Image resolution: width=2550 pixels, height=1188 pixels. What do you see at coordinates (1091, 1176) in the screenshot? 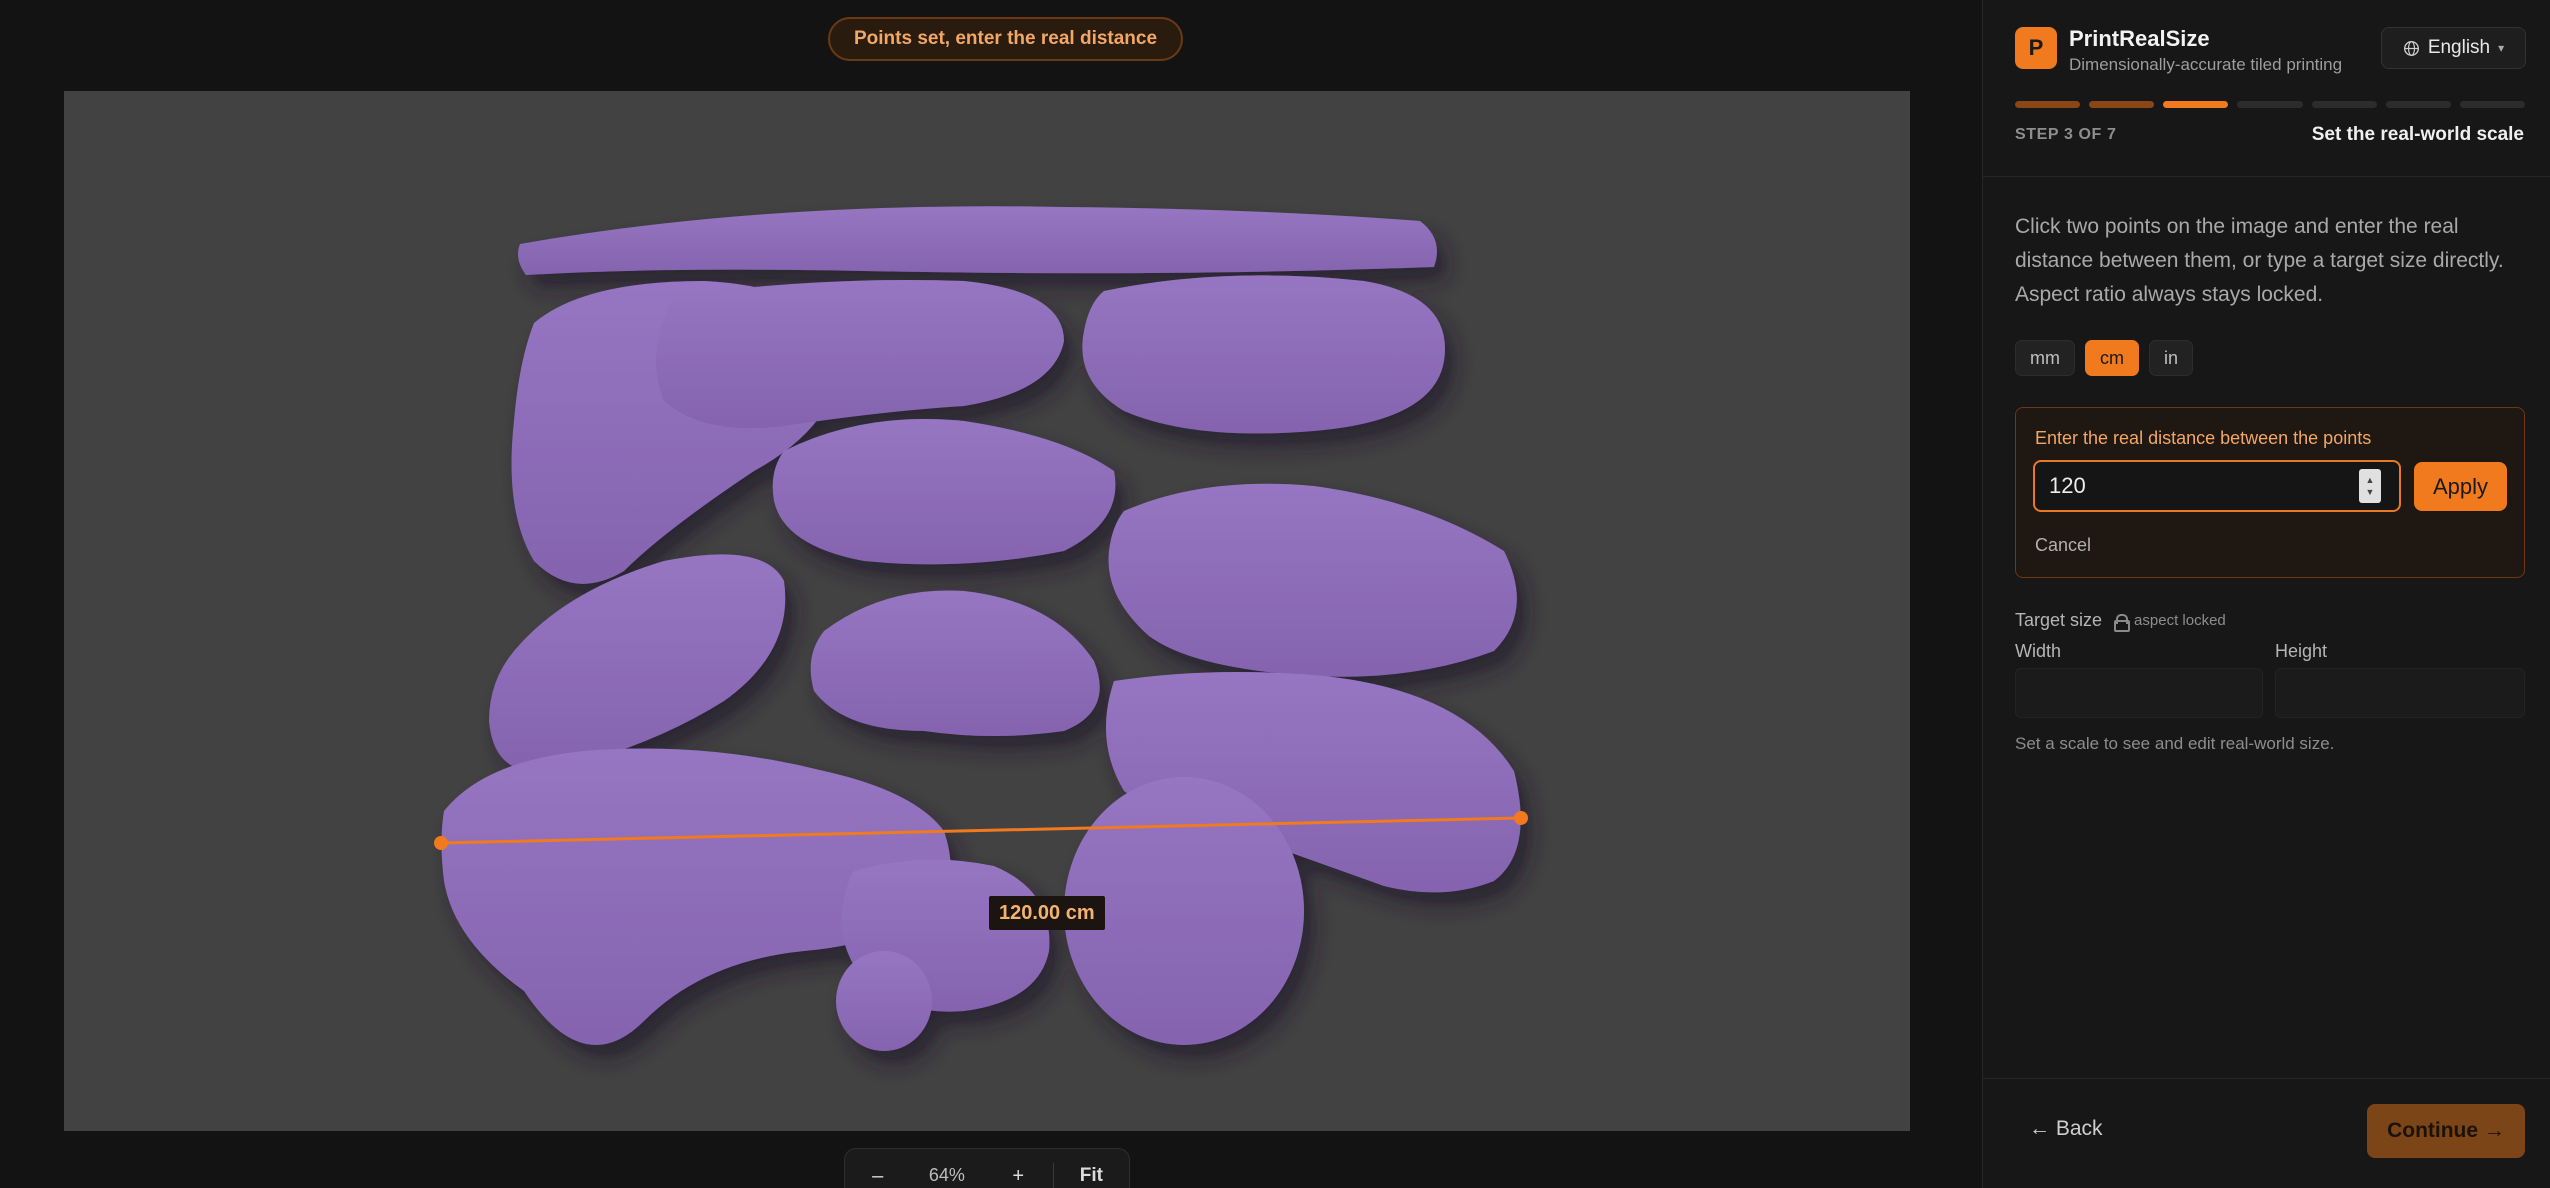
I see `fit-button: Fit` at bounding box center [1091, 1176].